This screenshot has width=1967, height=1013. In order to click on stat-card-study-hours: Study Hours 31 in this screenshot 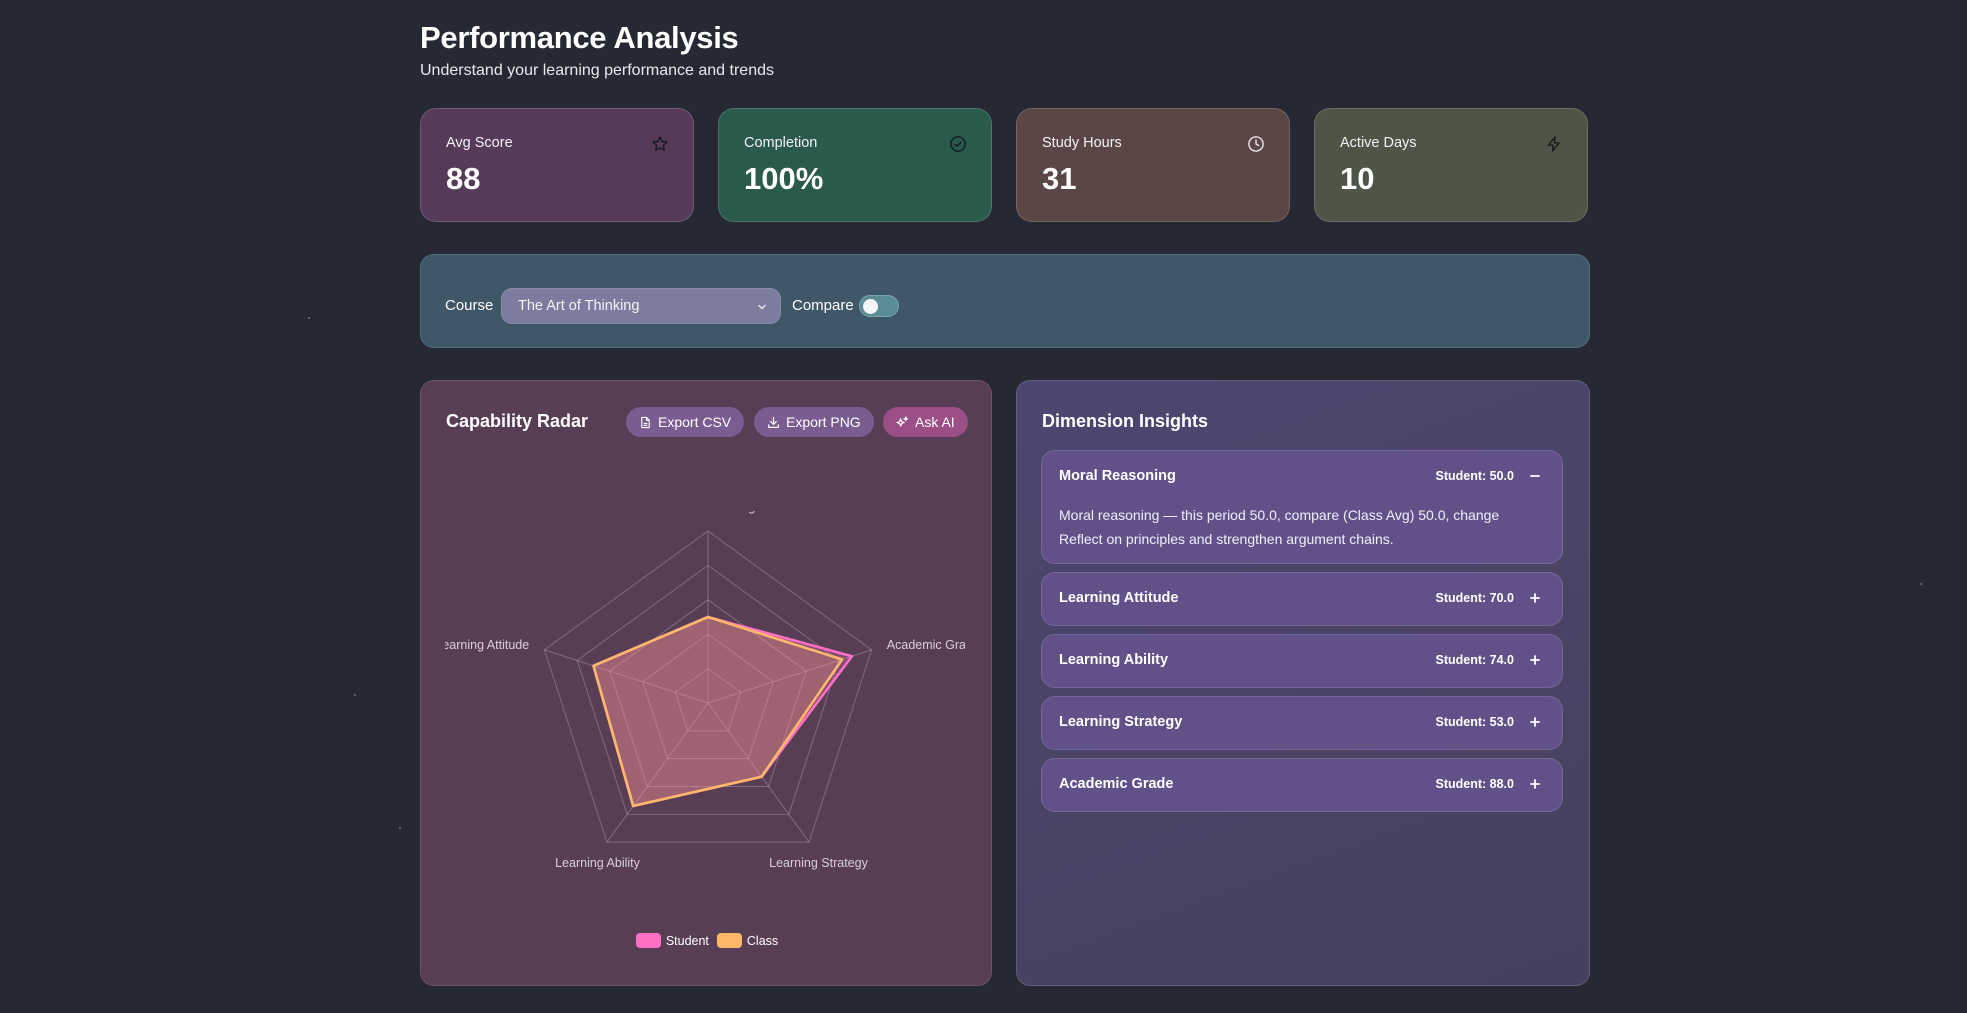, I will do `click(1153, 165)`.